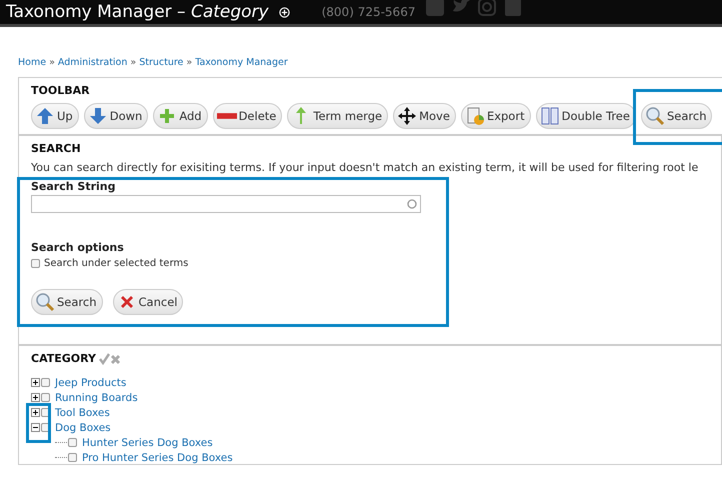 This screenshot has width=722, height=487. What do you see at coordinates (63, 358) in the screenshot?
I see `panel-legend: CATEGORY` at bounding box center [63, 358].